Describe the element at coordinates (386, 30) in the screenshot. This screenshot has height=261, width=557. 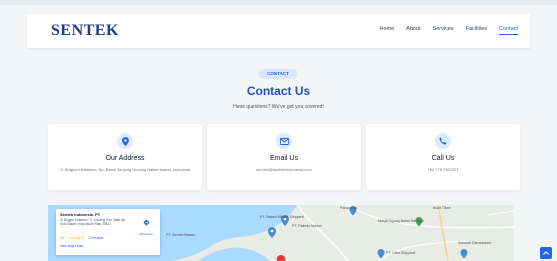
I see `nav-home: Home` at that location.